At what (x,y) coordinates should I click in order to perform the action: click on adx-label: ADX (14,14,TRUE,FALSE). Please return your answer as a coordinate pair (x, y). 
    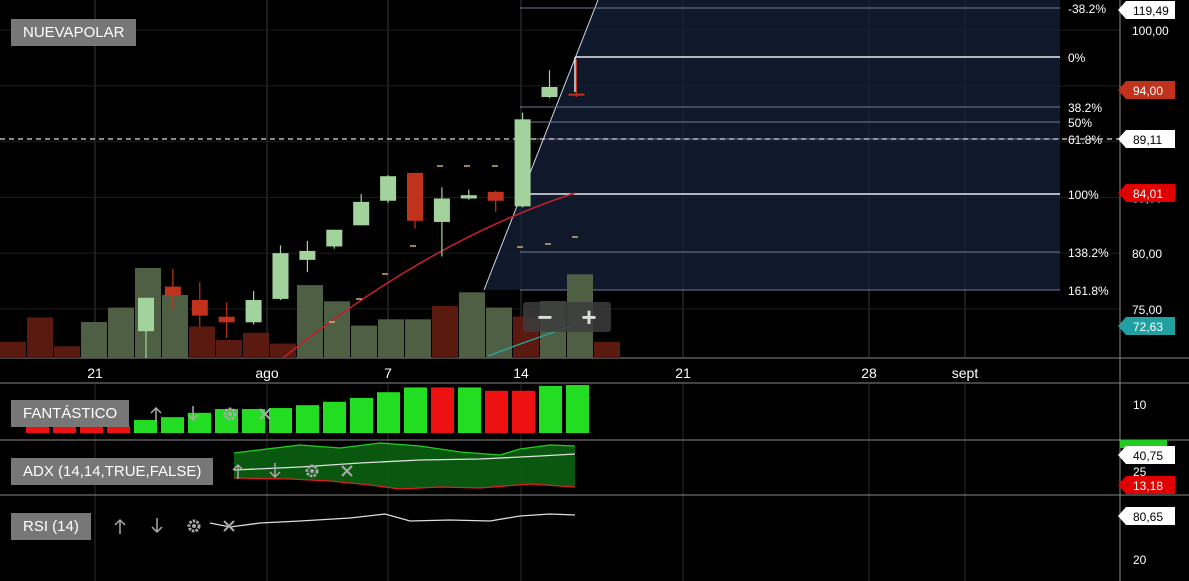
    Looking at the image, I should click on (112, 471).